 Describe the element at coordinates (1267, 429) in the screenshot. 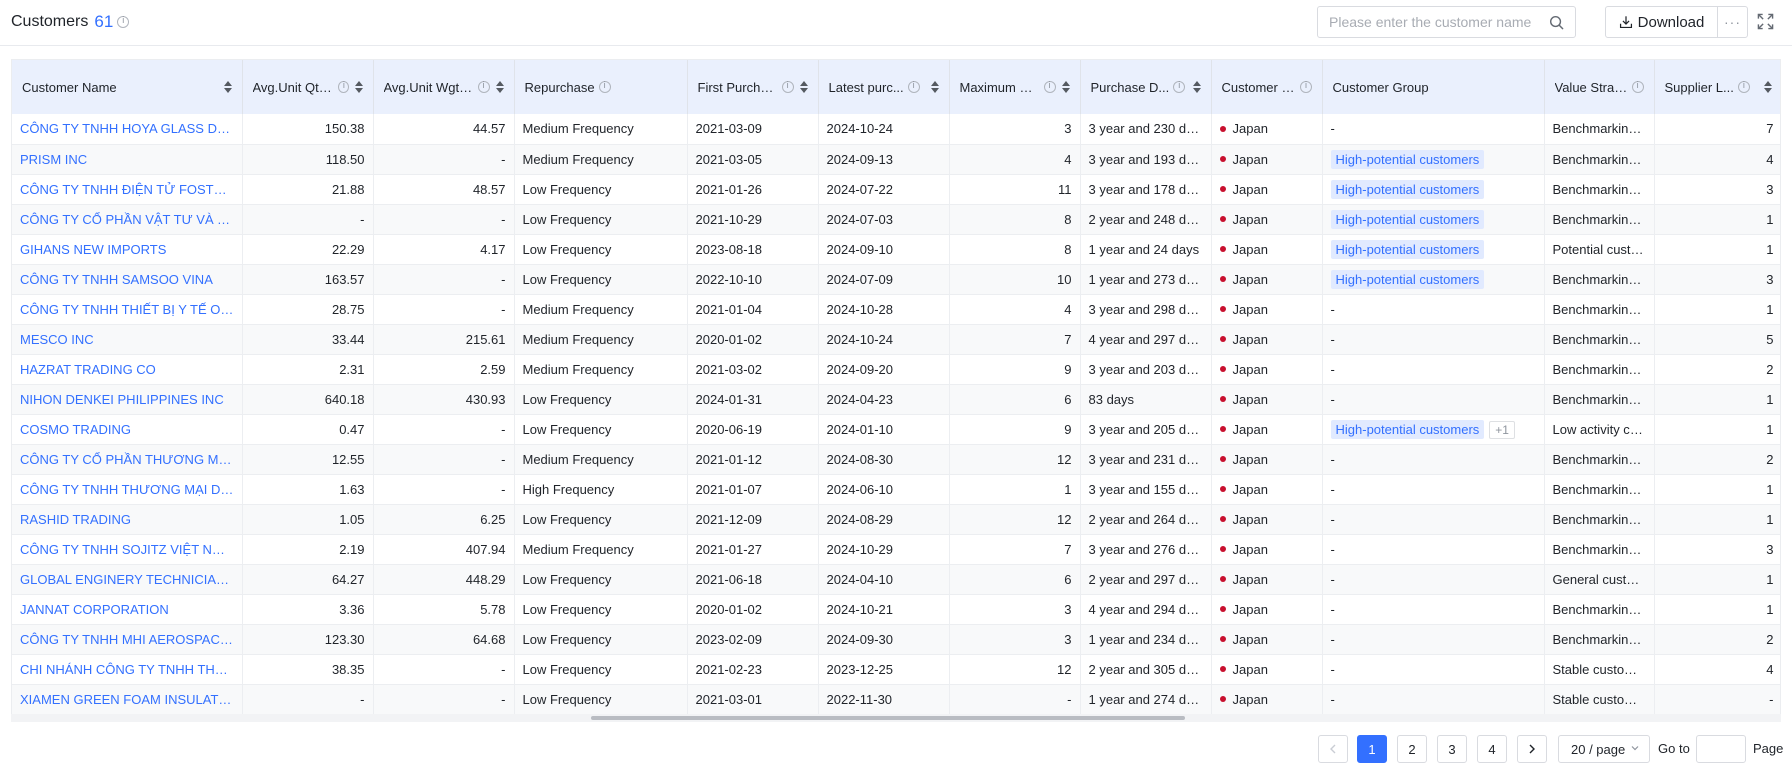

I see `cell-location: Japan` at that location.